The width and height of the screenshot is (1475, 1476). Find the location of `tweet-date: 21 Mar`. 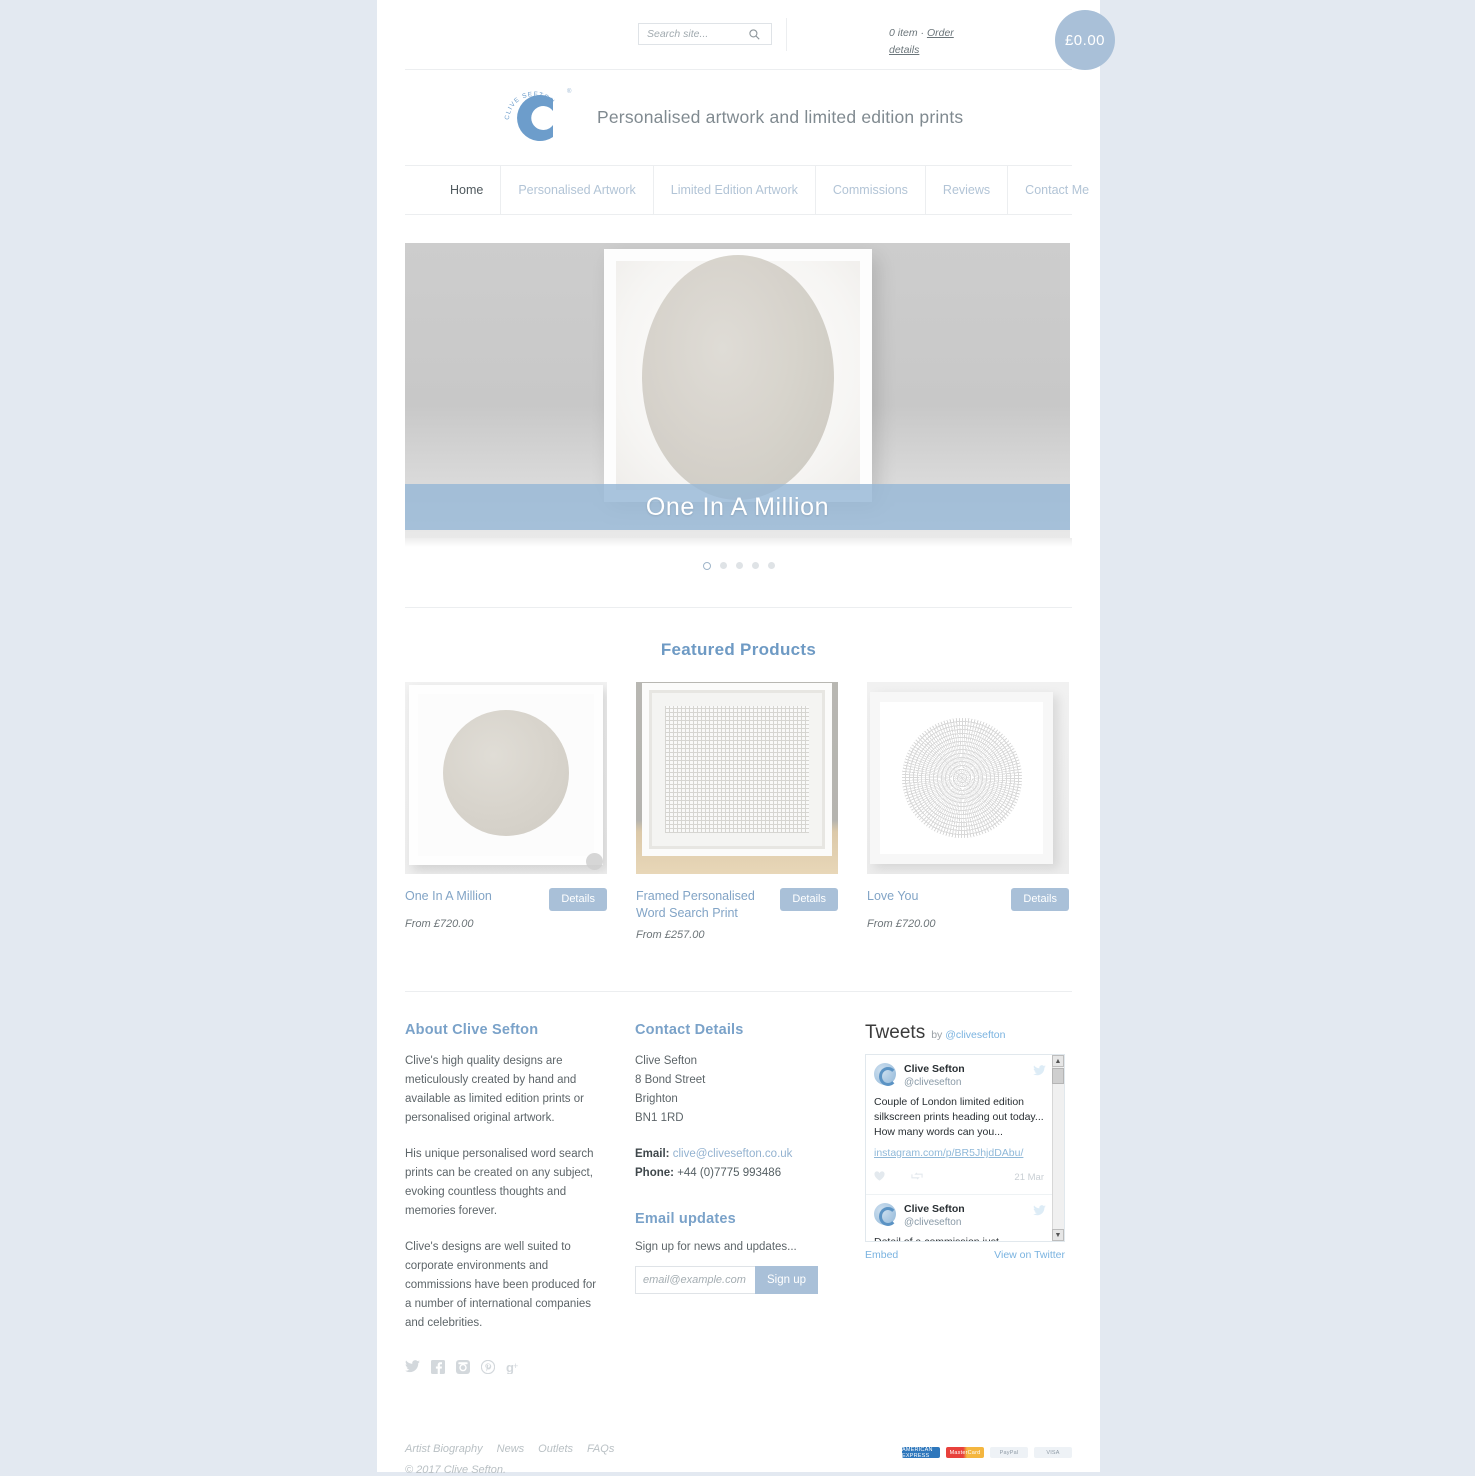

tweet-date: 21 Mar is located at coordinates (1029, 1177).